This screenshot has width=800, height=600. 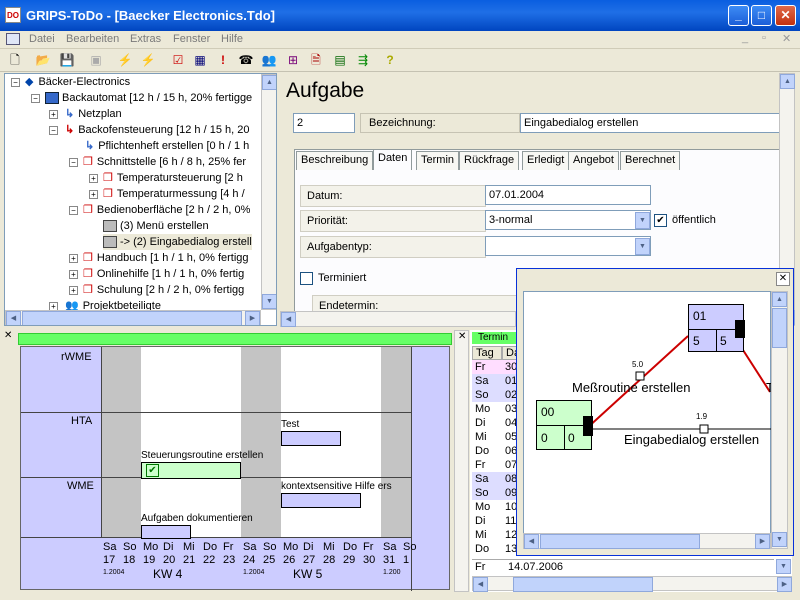 What do you see at coordinates (163, 274) in the screenshot?
I see `tree-item-onlinehilfe: ❐ Onlinehilfe [1 h / 1 h, 0% fertig` at bounding box center [163, 274].